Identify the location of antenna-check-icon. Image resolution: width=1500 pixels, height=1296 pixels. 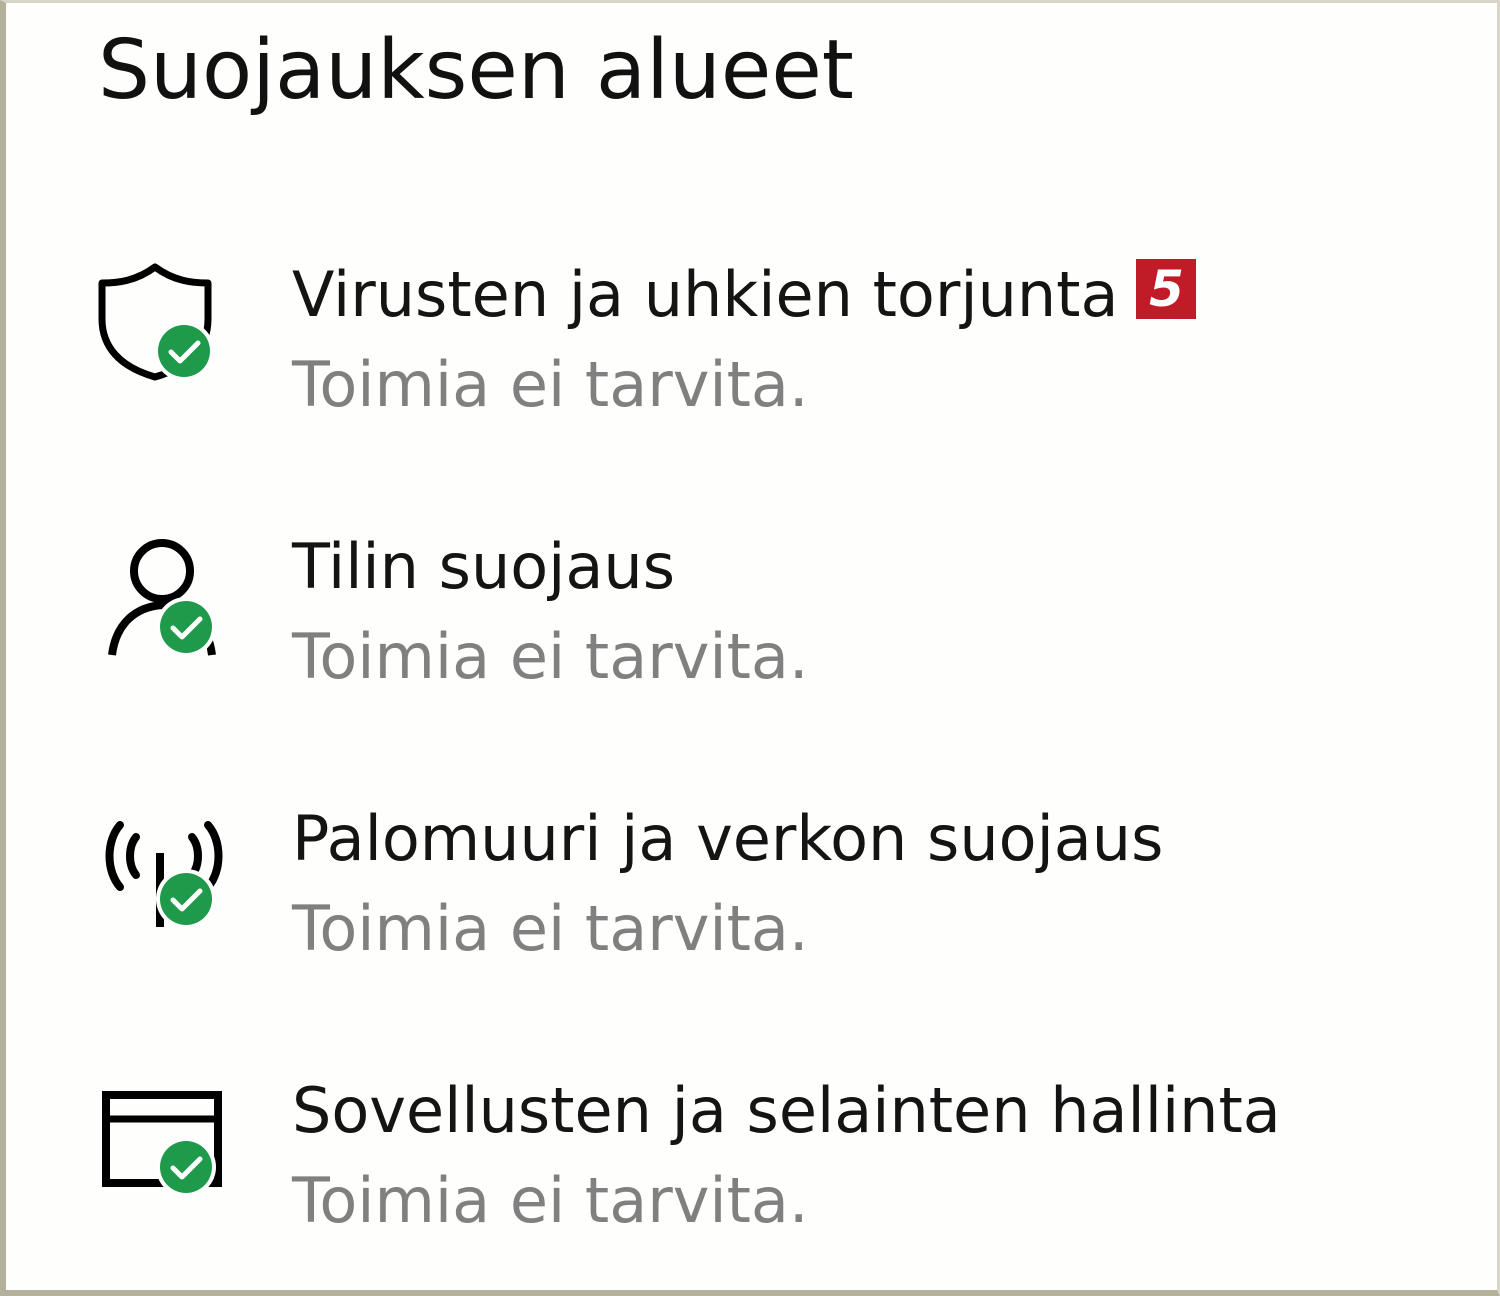
(163, 869).